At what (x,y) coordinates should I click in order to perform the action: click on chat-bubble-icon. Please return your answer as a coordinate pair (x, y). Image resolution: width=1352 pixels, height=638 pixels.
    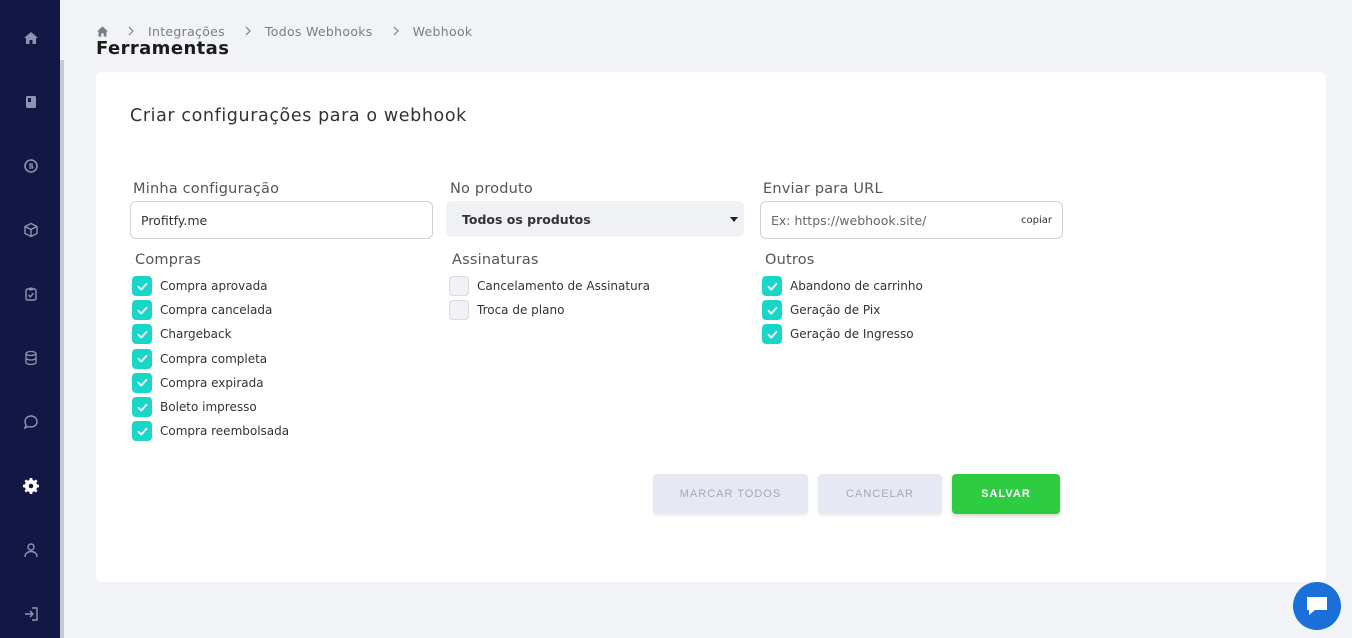
    Looking at the image, I should click on (1317, 606).